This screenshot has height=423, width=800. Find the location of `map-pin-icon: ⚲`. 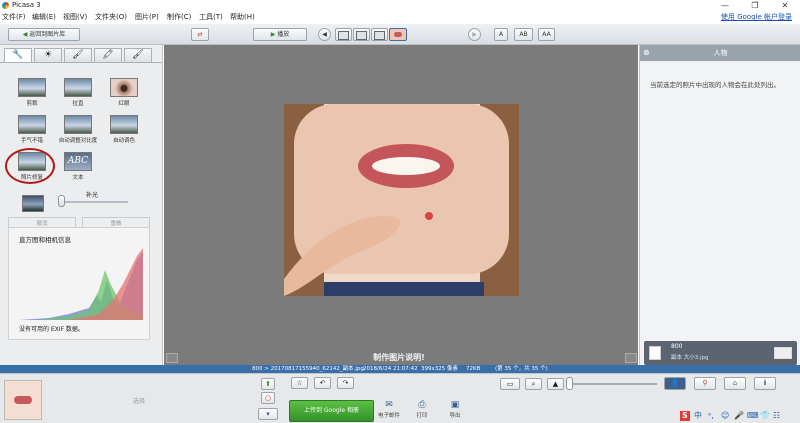

map-pin-icon: ⚲ is located at coordinates (705, 383).